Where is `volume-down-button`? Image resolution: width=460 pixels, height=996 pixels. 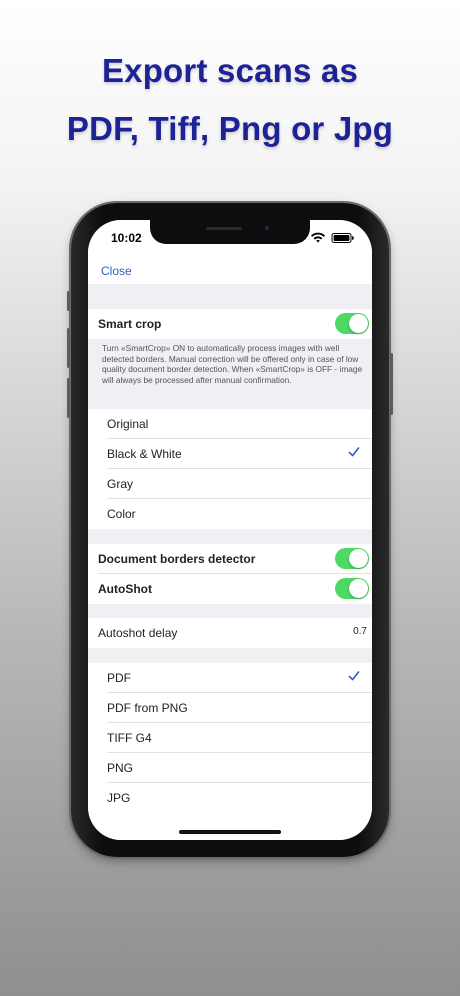 volume-down-button is located at coordinates (68, 398).